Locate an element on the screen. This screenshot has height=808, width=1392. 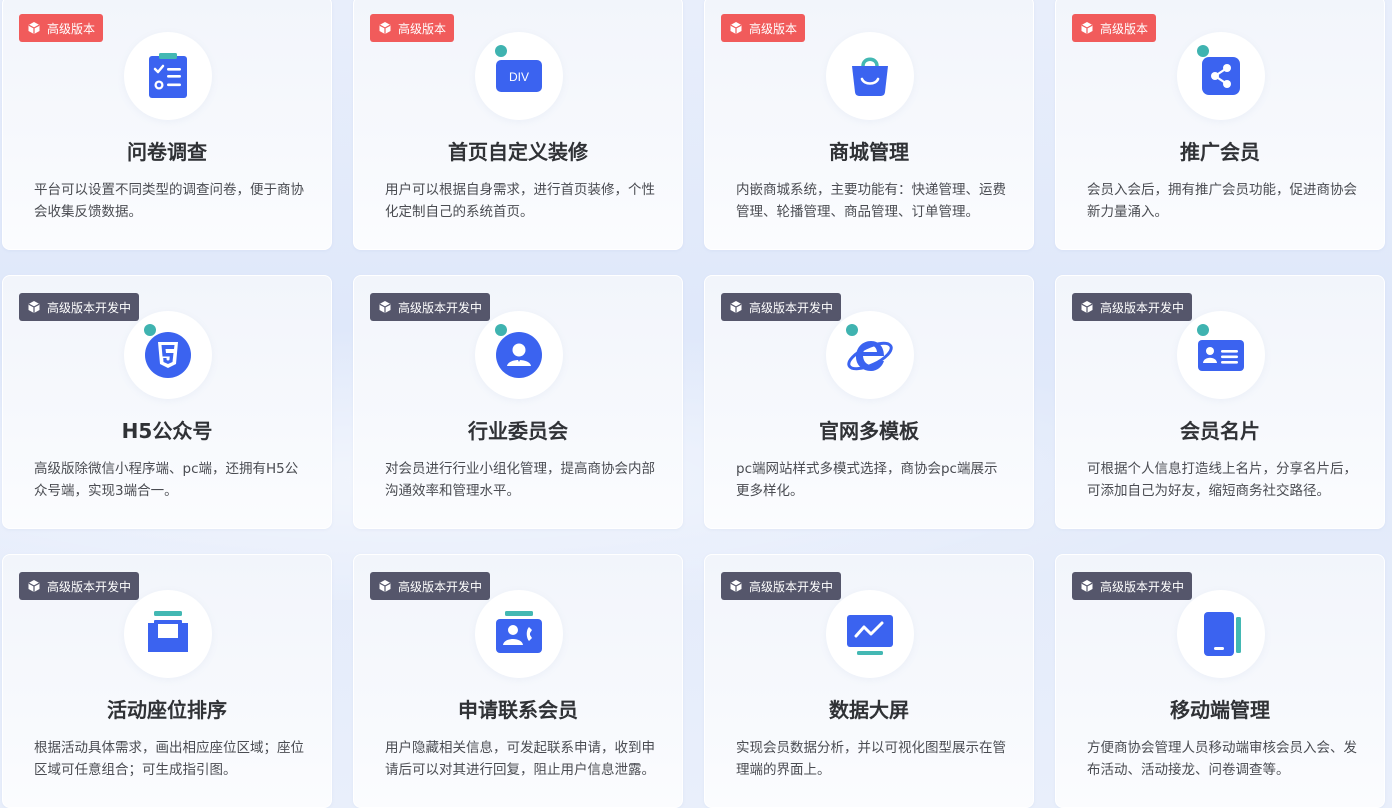
card-description: 内嵌商城系统，主要功能有：快递管理、运费管理、轮播管理、商品管理、订单管理。 is located at coordinates (871, 201).